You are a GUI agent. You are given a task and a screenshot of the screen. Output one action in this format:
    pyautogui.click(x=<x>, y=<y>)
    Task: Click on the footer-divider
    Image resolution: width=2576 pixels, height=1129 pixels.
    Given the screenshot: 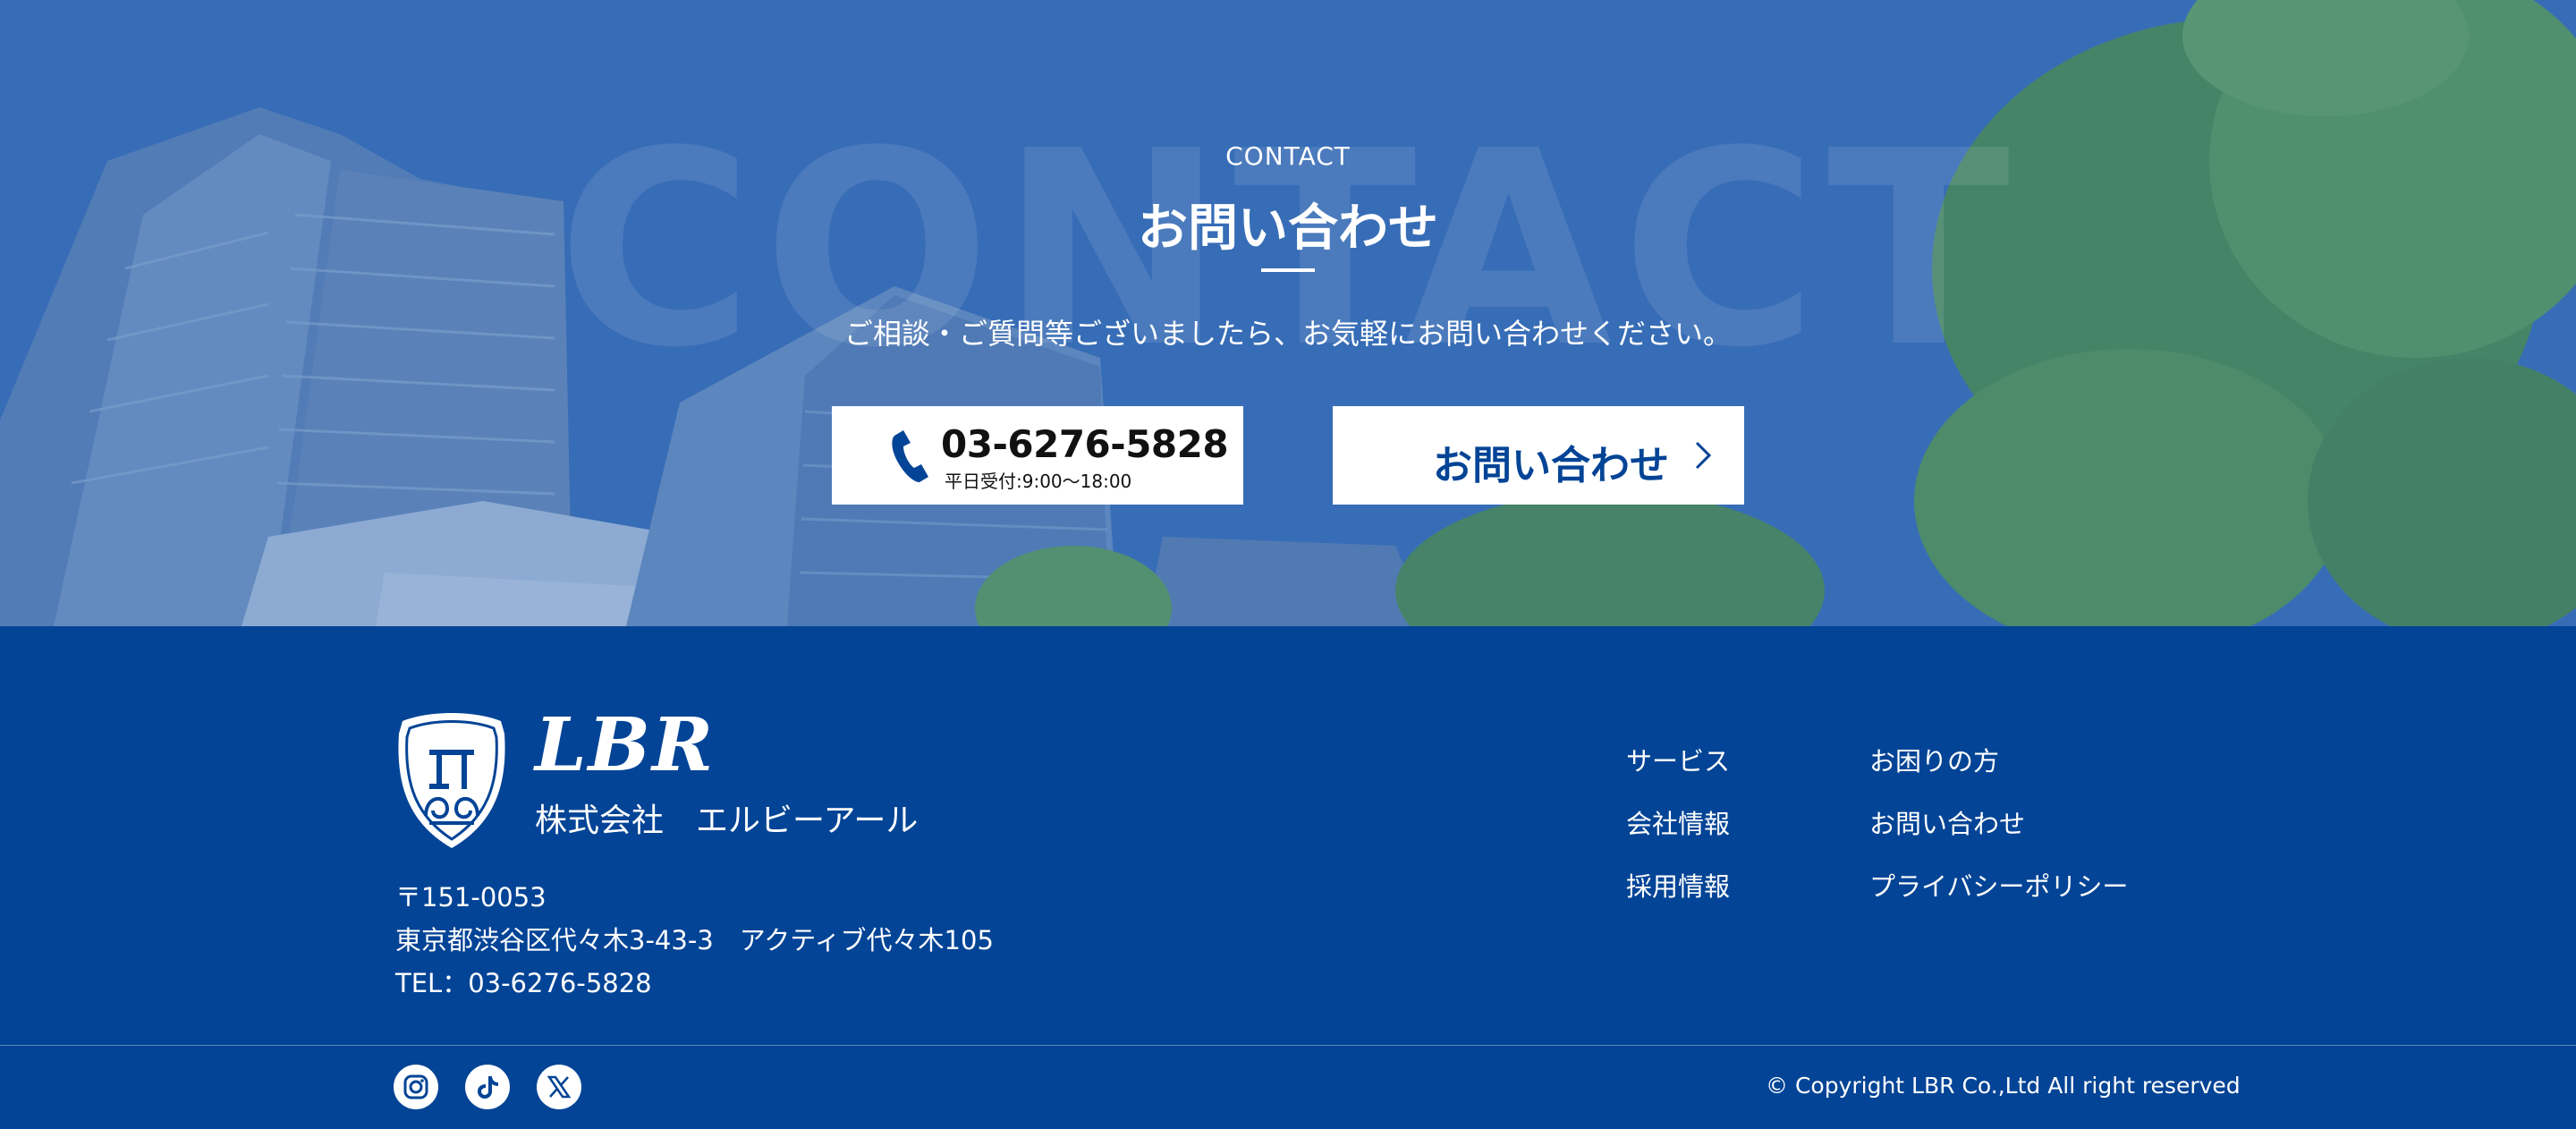 What is the action you would take?
    pyautogui.click(x=1288, y=1046)
    